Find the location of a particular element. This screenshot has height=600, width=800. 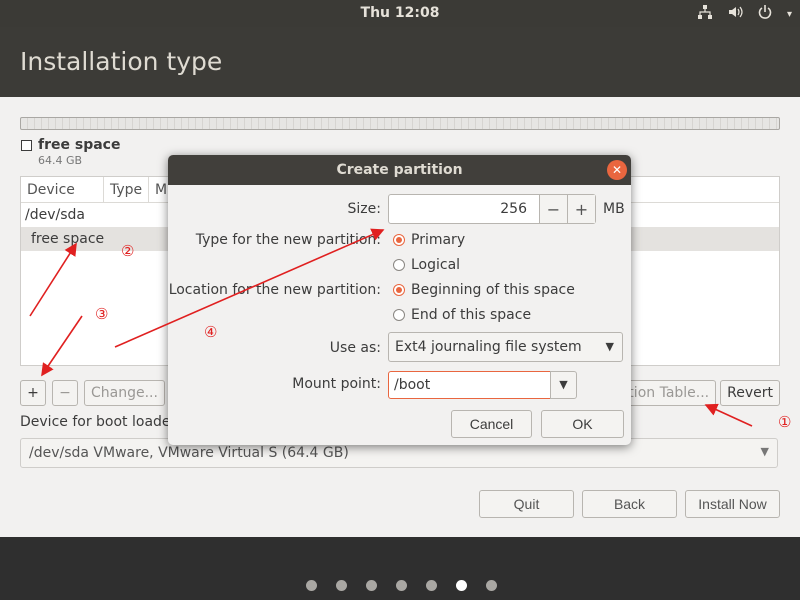

annotation-1: ① is located at coordinates (785, 422).